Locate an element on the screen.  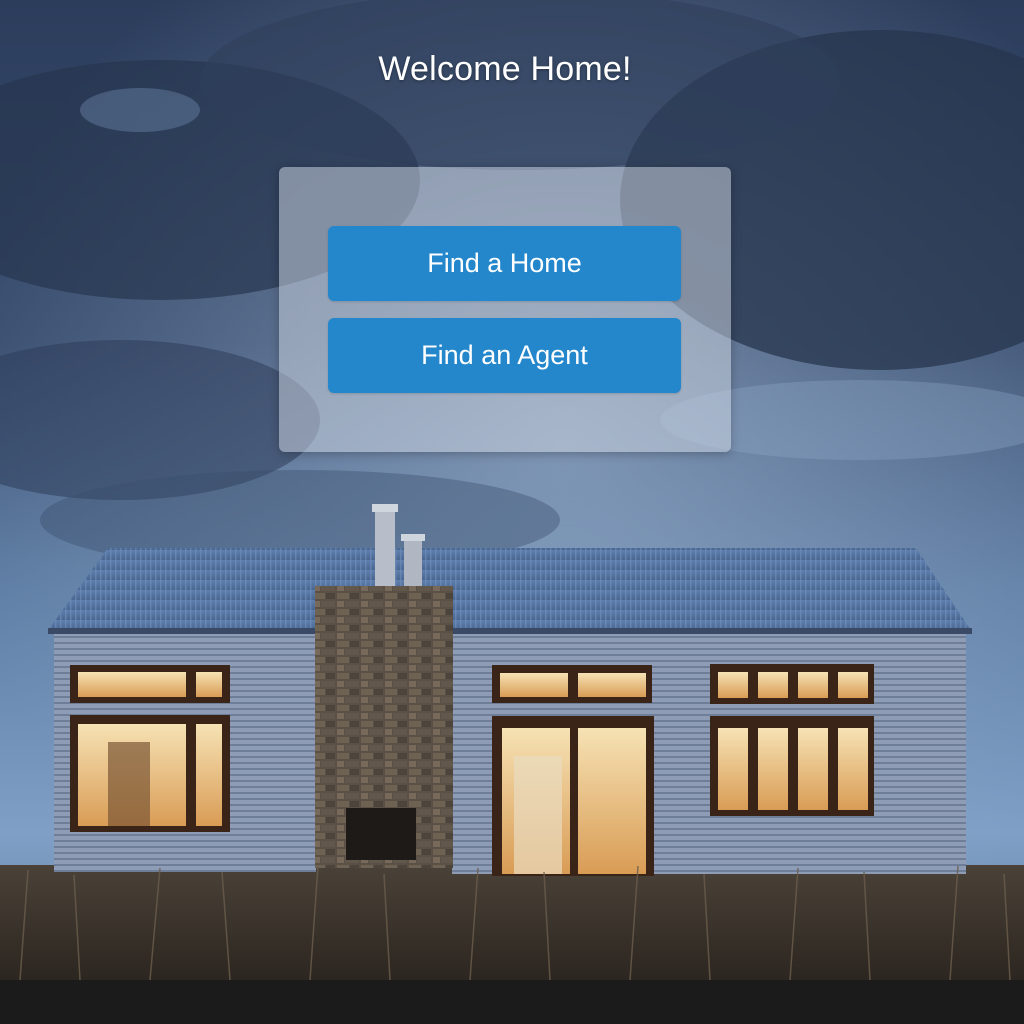
find-home-button: Find a Home is located at coordinates (504, 263).